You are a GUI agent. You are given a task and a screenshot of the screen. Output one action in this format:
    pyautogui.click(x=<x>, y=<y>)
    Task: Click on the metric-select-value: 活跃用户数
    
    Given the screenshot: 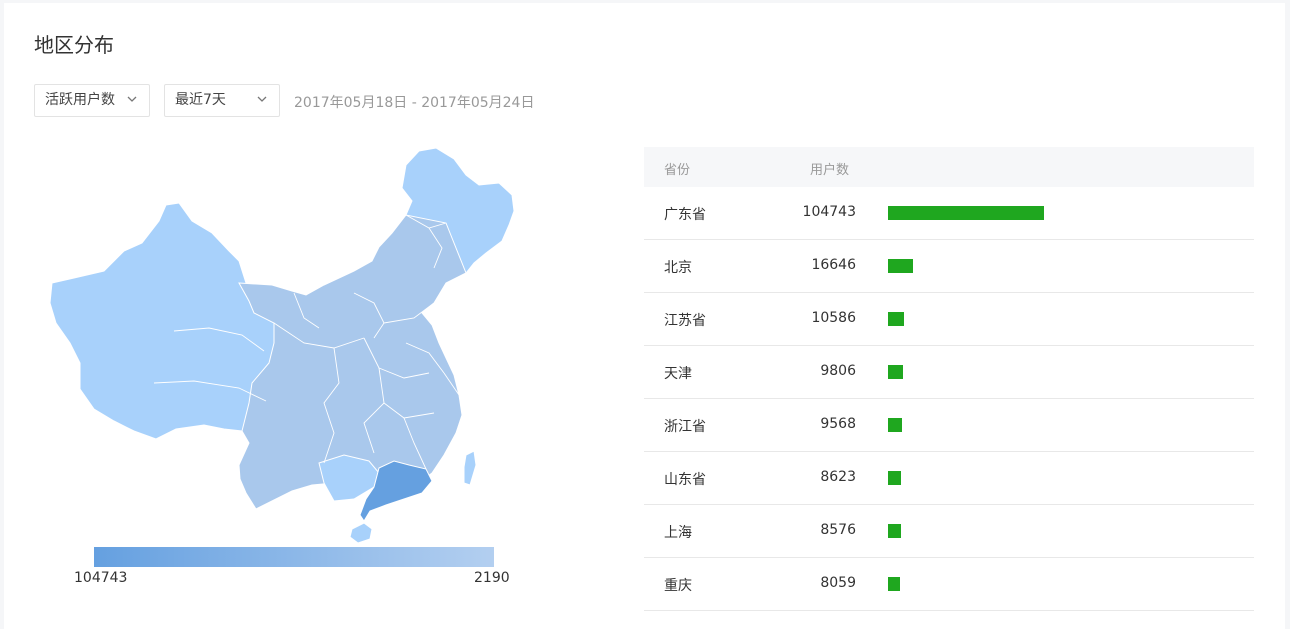 What is the action you would take?
    pyautogui.click(x=80, y=100)
    